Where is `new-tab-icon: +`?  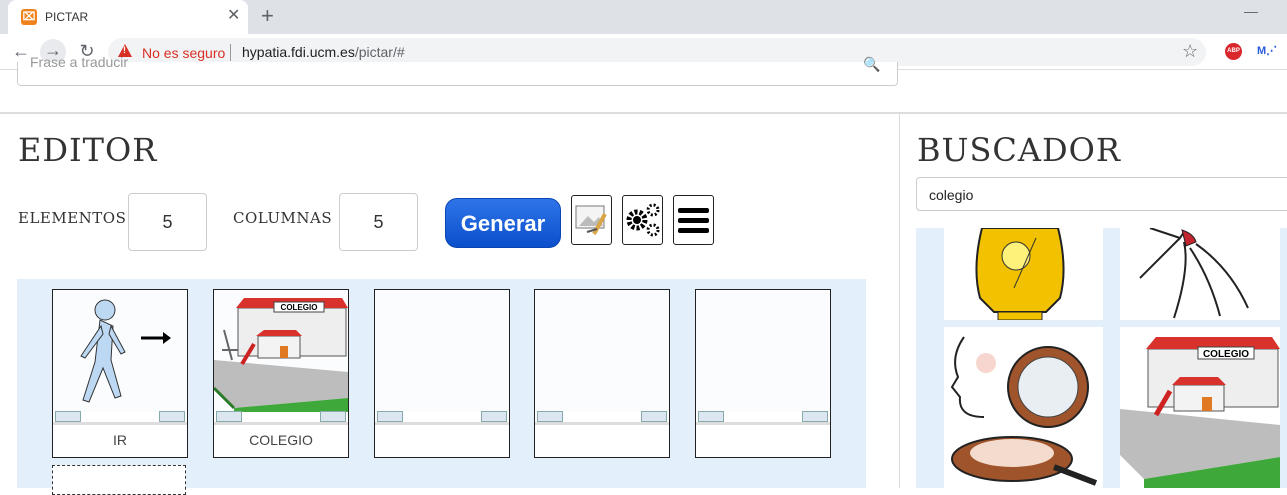
new-tab-icon: + is located at coordinates (267, 16).